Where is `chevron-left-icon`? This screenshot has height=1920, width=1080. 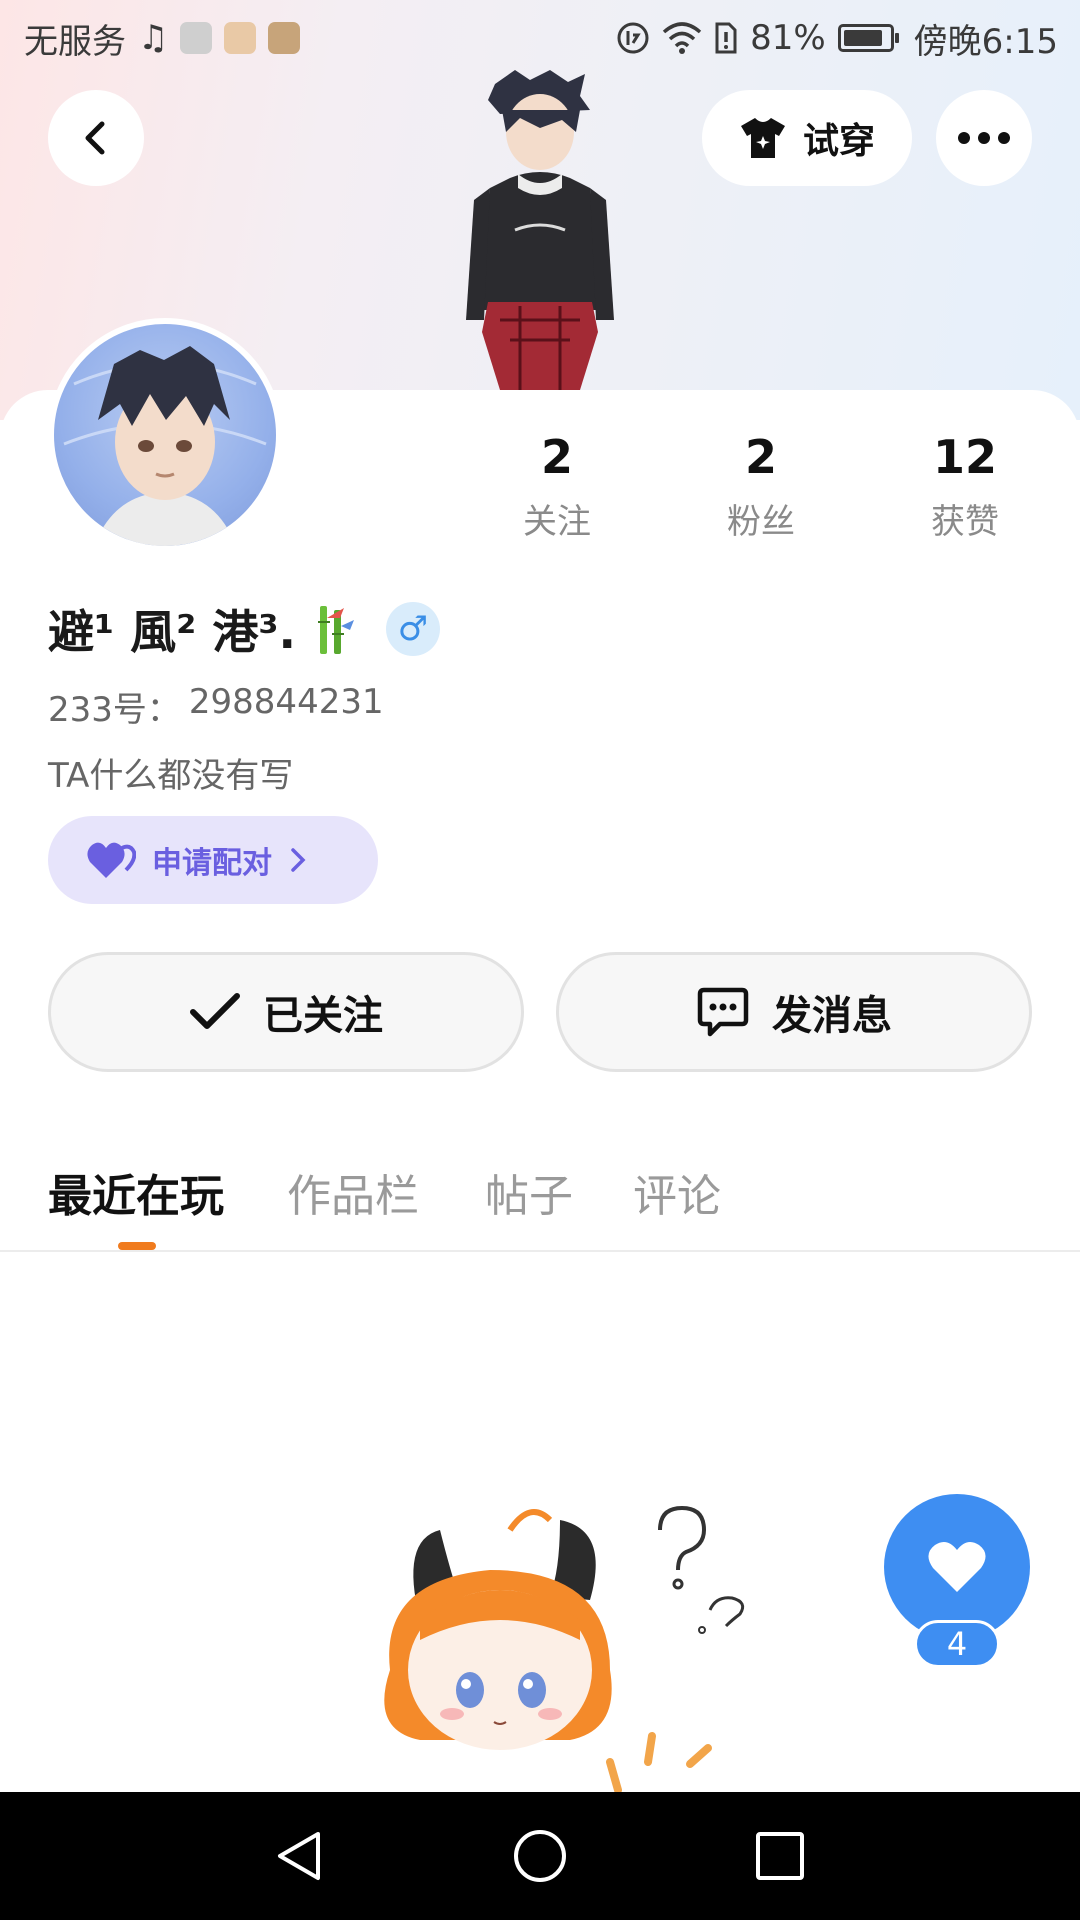 chevron-left-icon is located at coordinates (95, 138).